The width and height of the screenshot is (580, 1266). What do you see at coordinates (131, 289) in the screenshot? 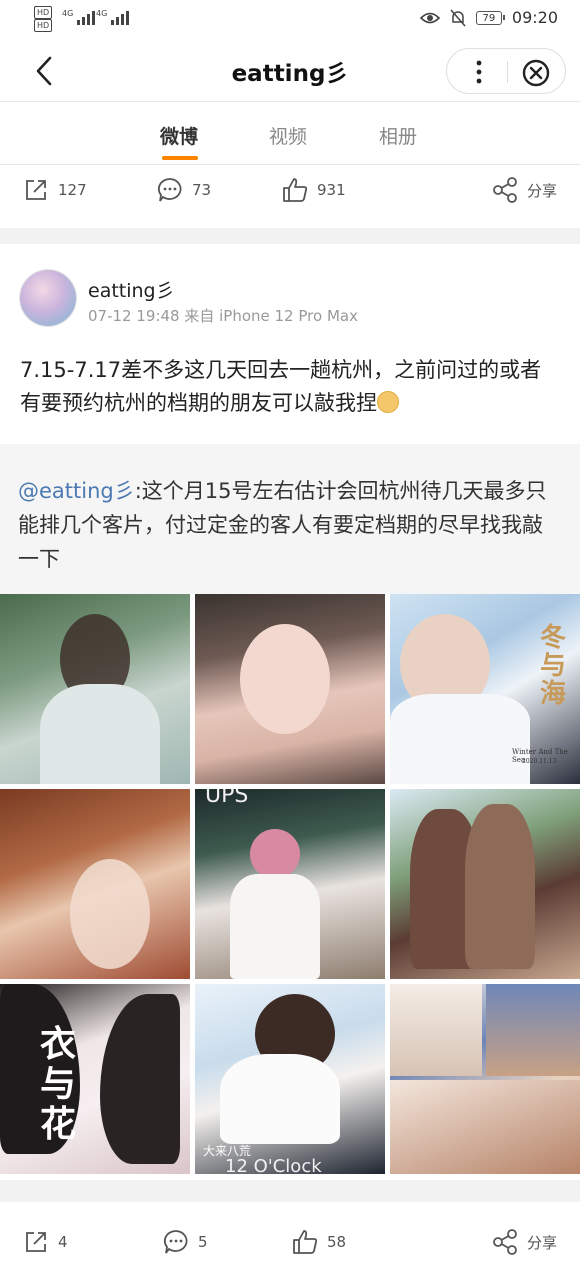
I see `author-name: eatting彡` at bounding box center [131, 289].